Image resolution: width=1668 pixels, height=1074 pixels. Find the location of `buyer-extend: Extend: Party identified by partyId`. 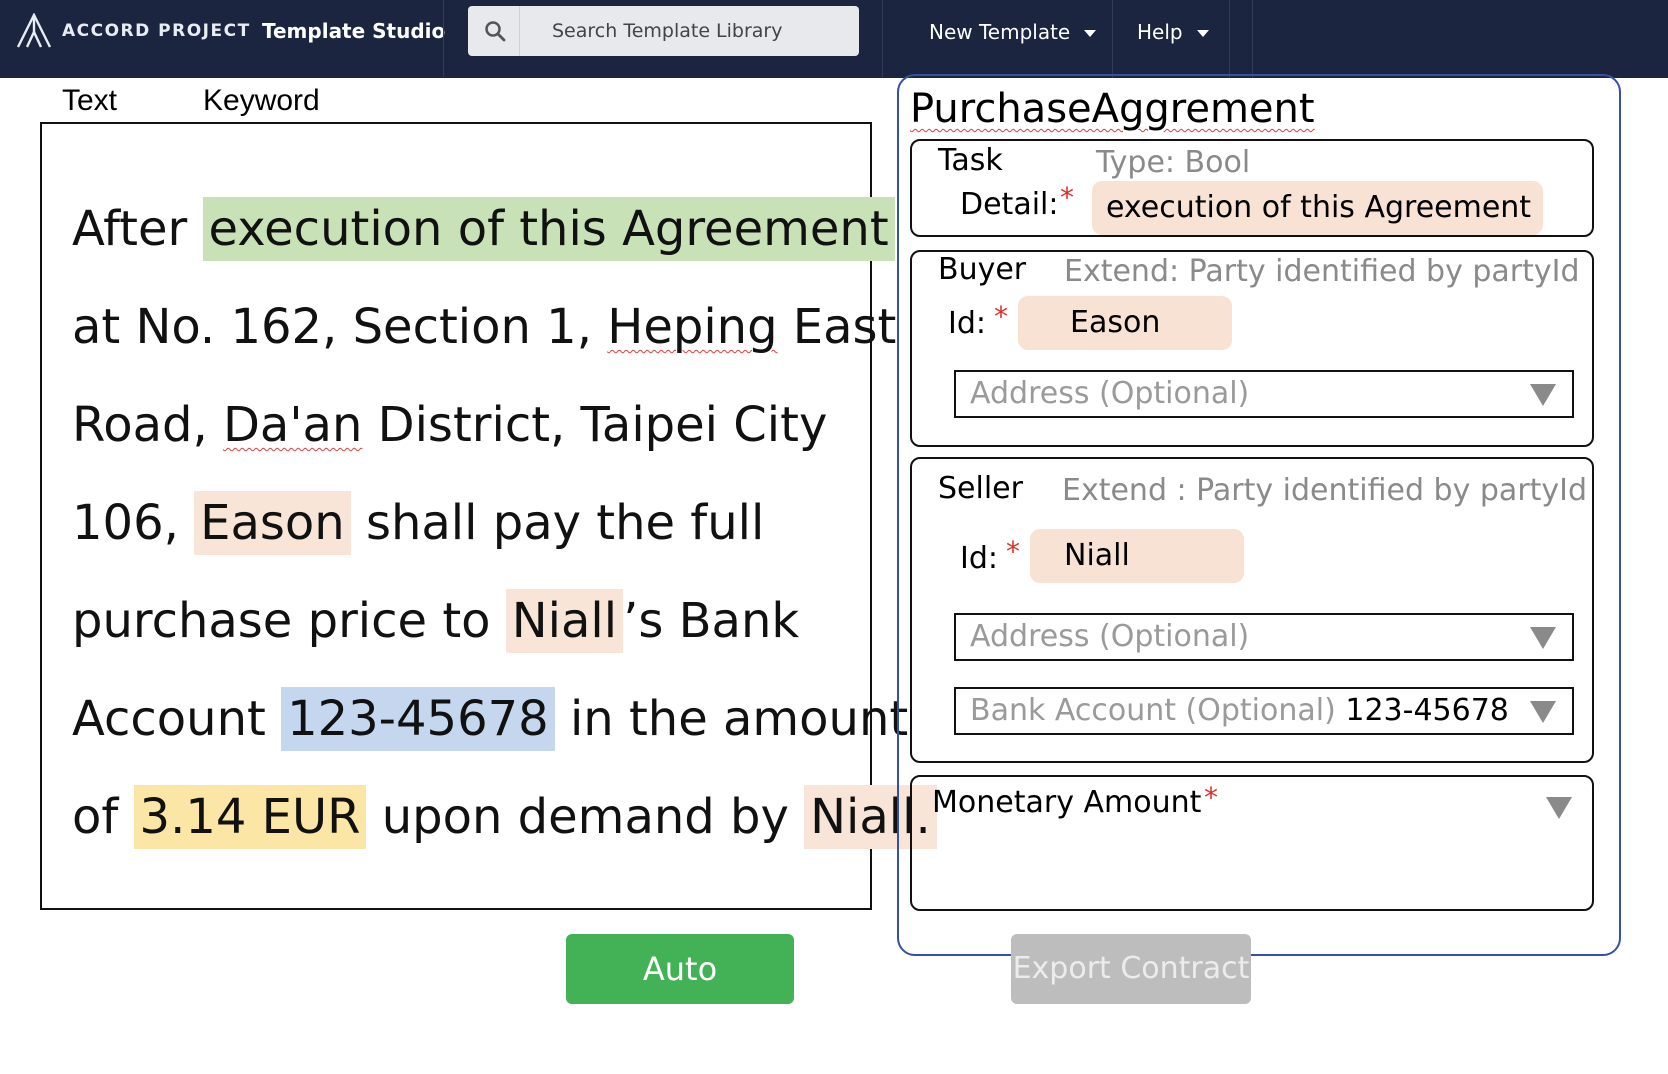

buyer-extend: Extend: Party identified by partyId is located at coordinates (1322, 271).